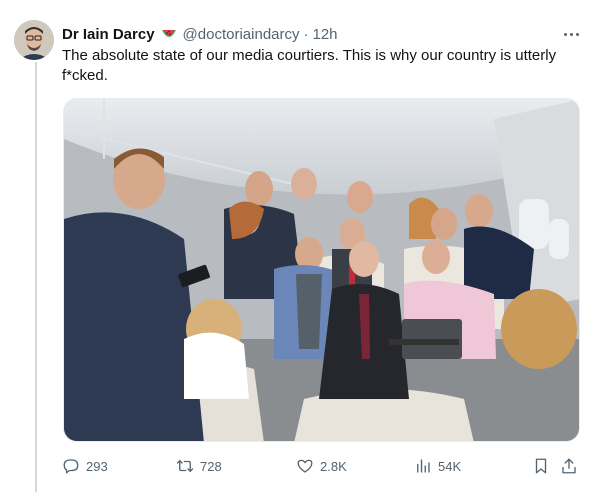 This screenshot has height=492, width=600. What do you see at coordinates (71, 466) in the screenshot?
I see `reply-icon` at bounding box center [71, 466].